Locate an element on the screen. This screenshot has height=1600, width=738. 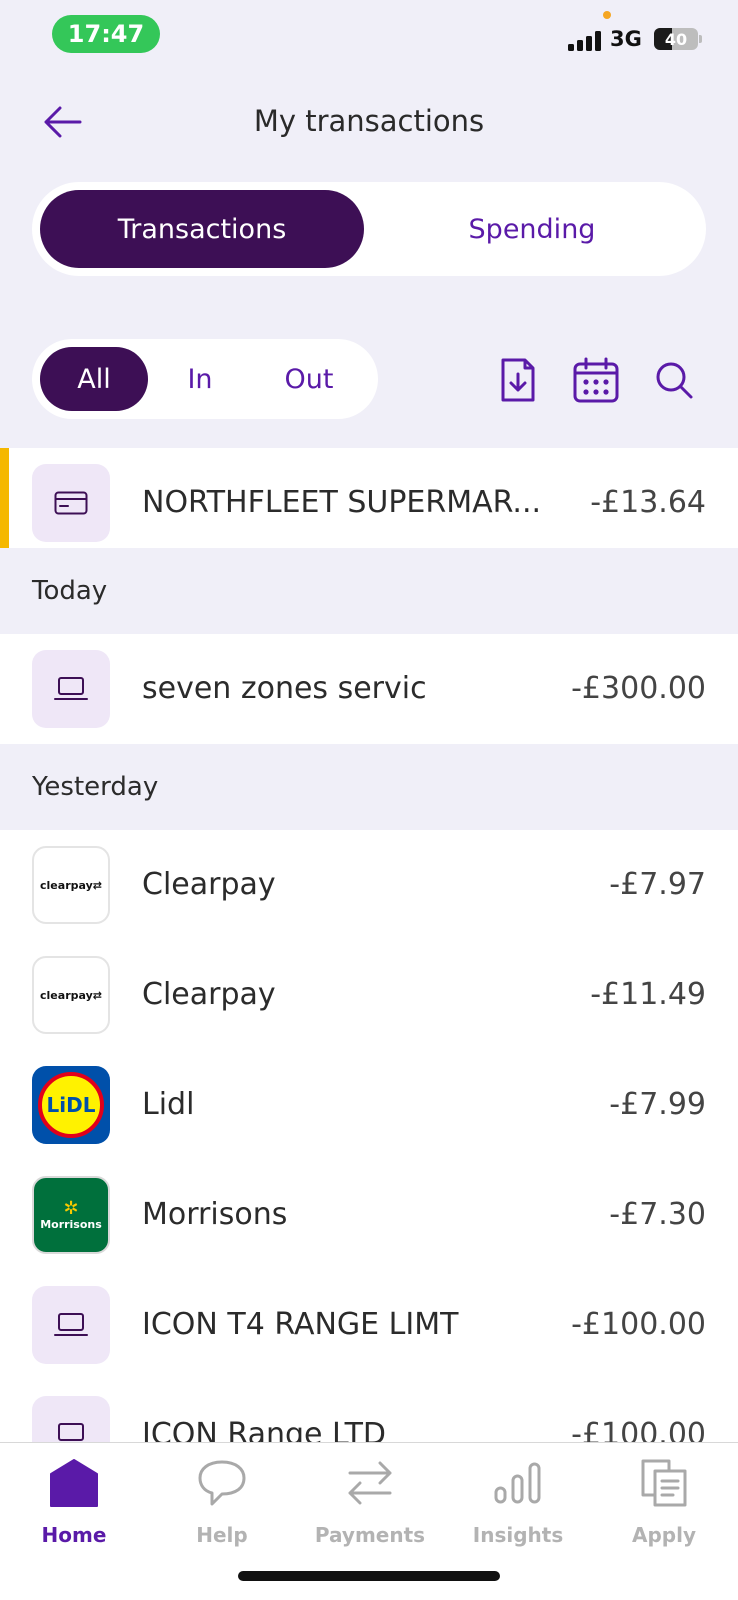
transaction-amount: -£300.00 is located at coordinates (638, 688).